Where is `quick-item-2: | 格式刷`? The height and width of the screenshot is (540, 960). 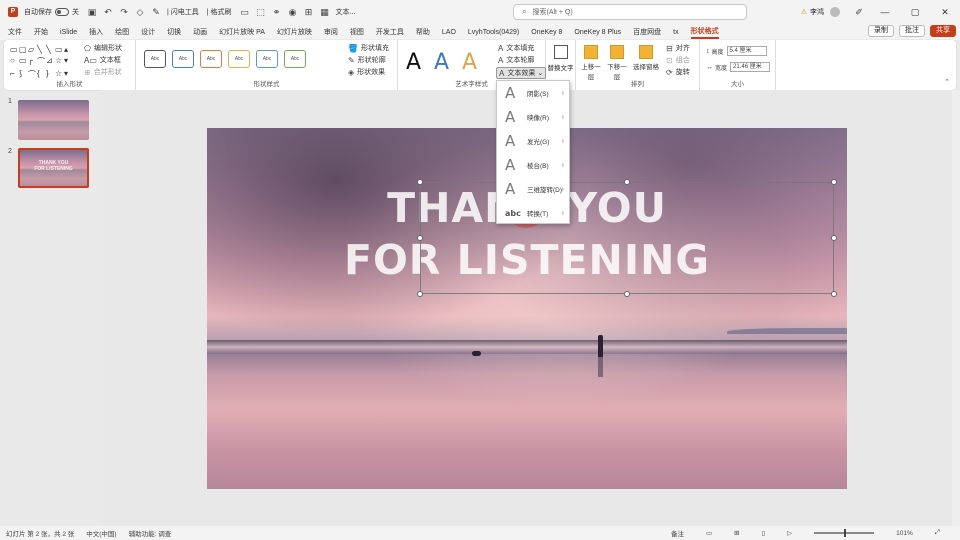 quick-item-2: | 格式刷 is located at coordinates (219, 12).